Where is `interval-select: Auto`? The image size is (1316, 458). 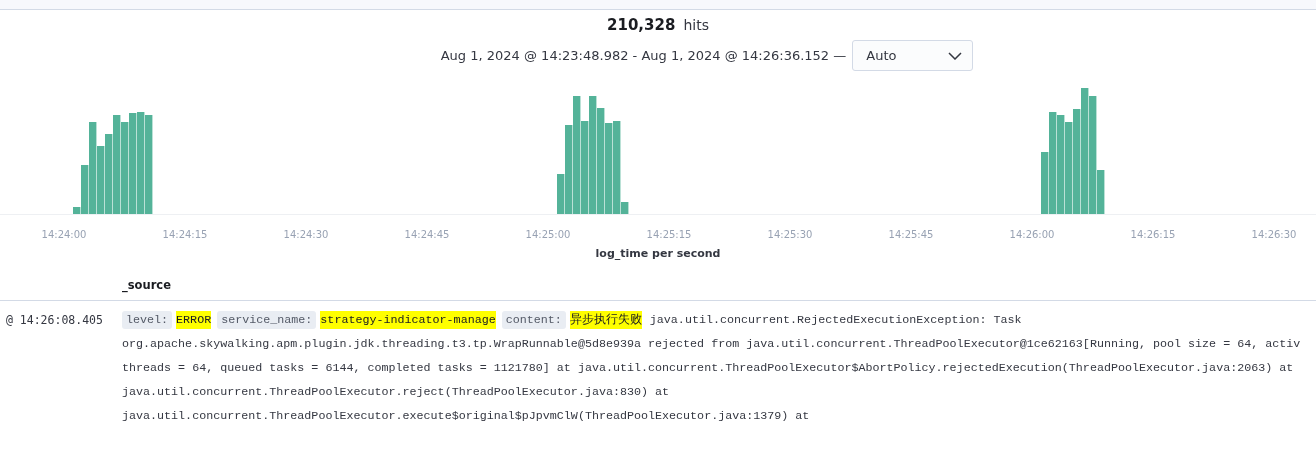
interval-select: Auto is located at coordinates (913, 55).